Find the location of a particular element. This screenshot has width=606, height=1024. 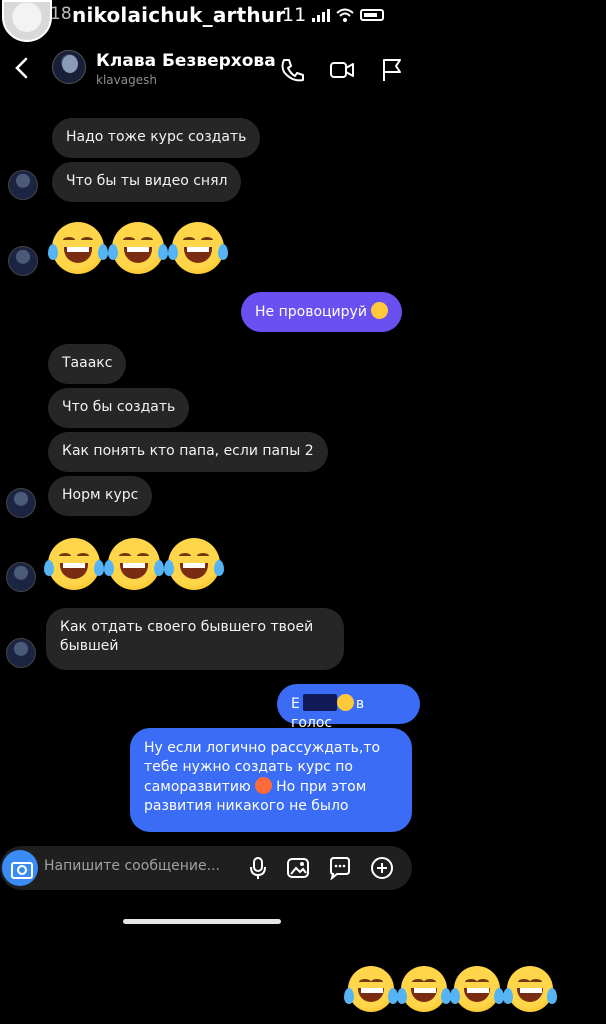

message-incoming: Надо тоже курс создать is located at coordinates (156, 138).